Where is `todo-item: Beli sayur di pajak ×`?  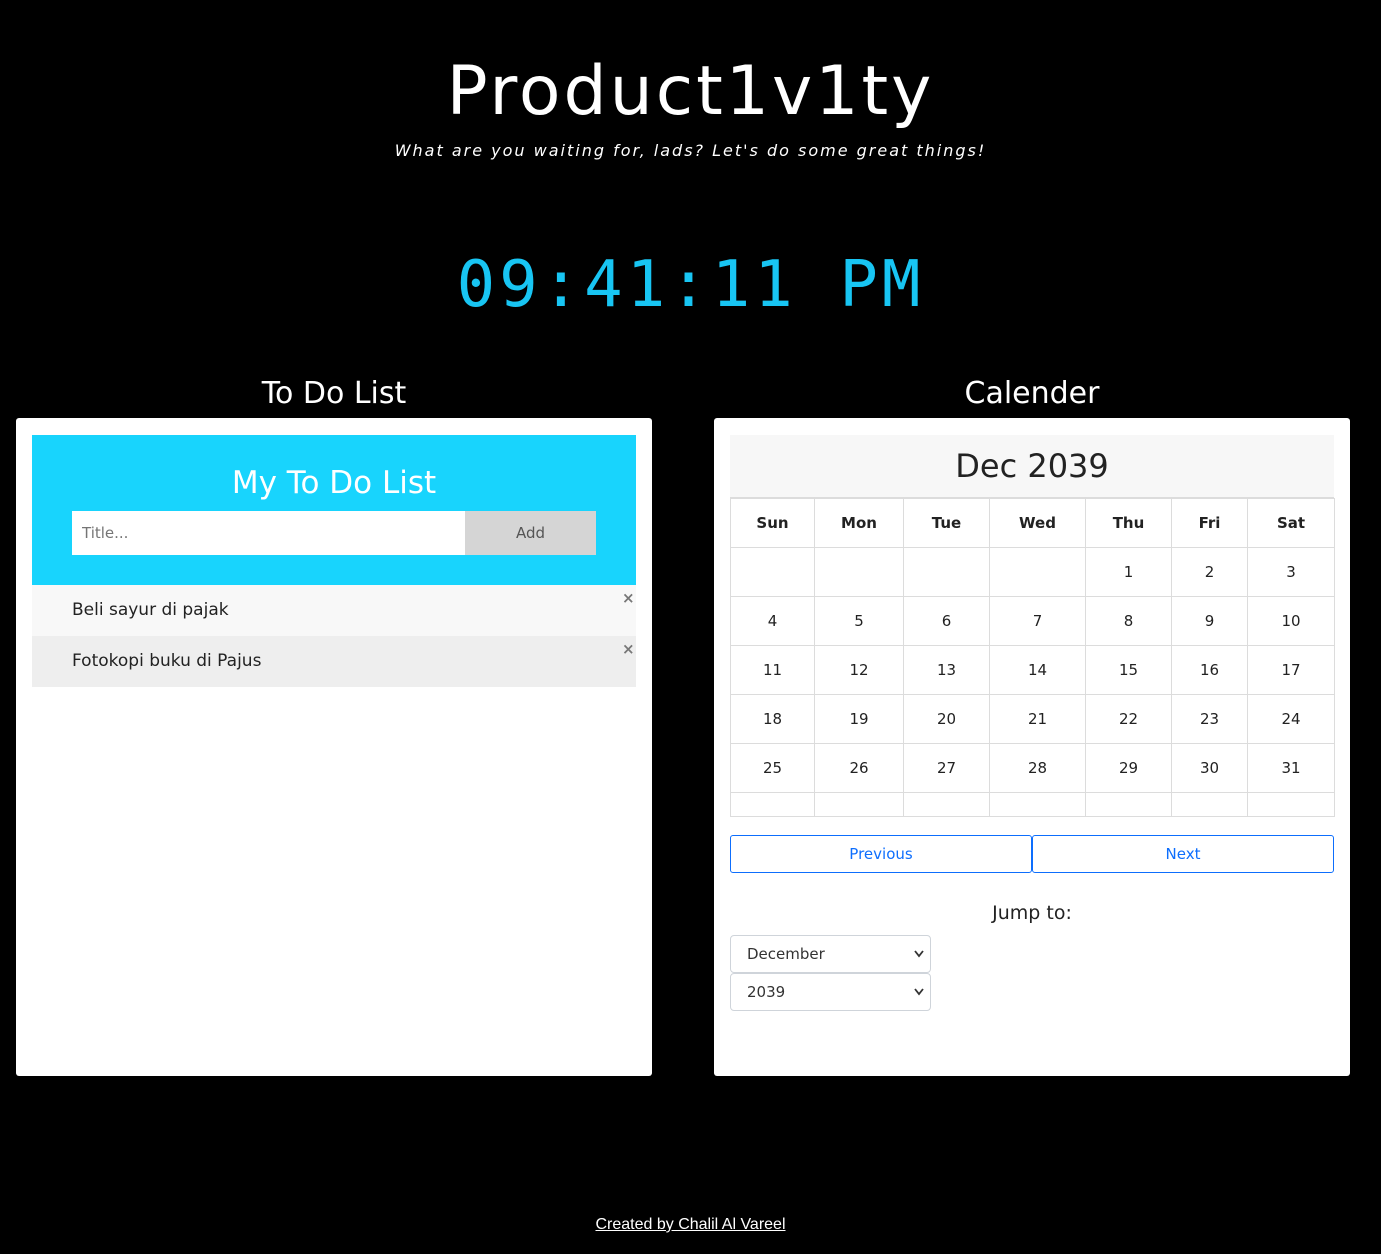 todo-item: Beli sayur di pajak × is located at coordinates (334, 610).